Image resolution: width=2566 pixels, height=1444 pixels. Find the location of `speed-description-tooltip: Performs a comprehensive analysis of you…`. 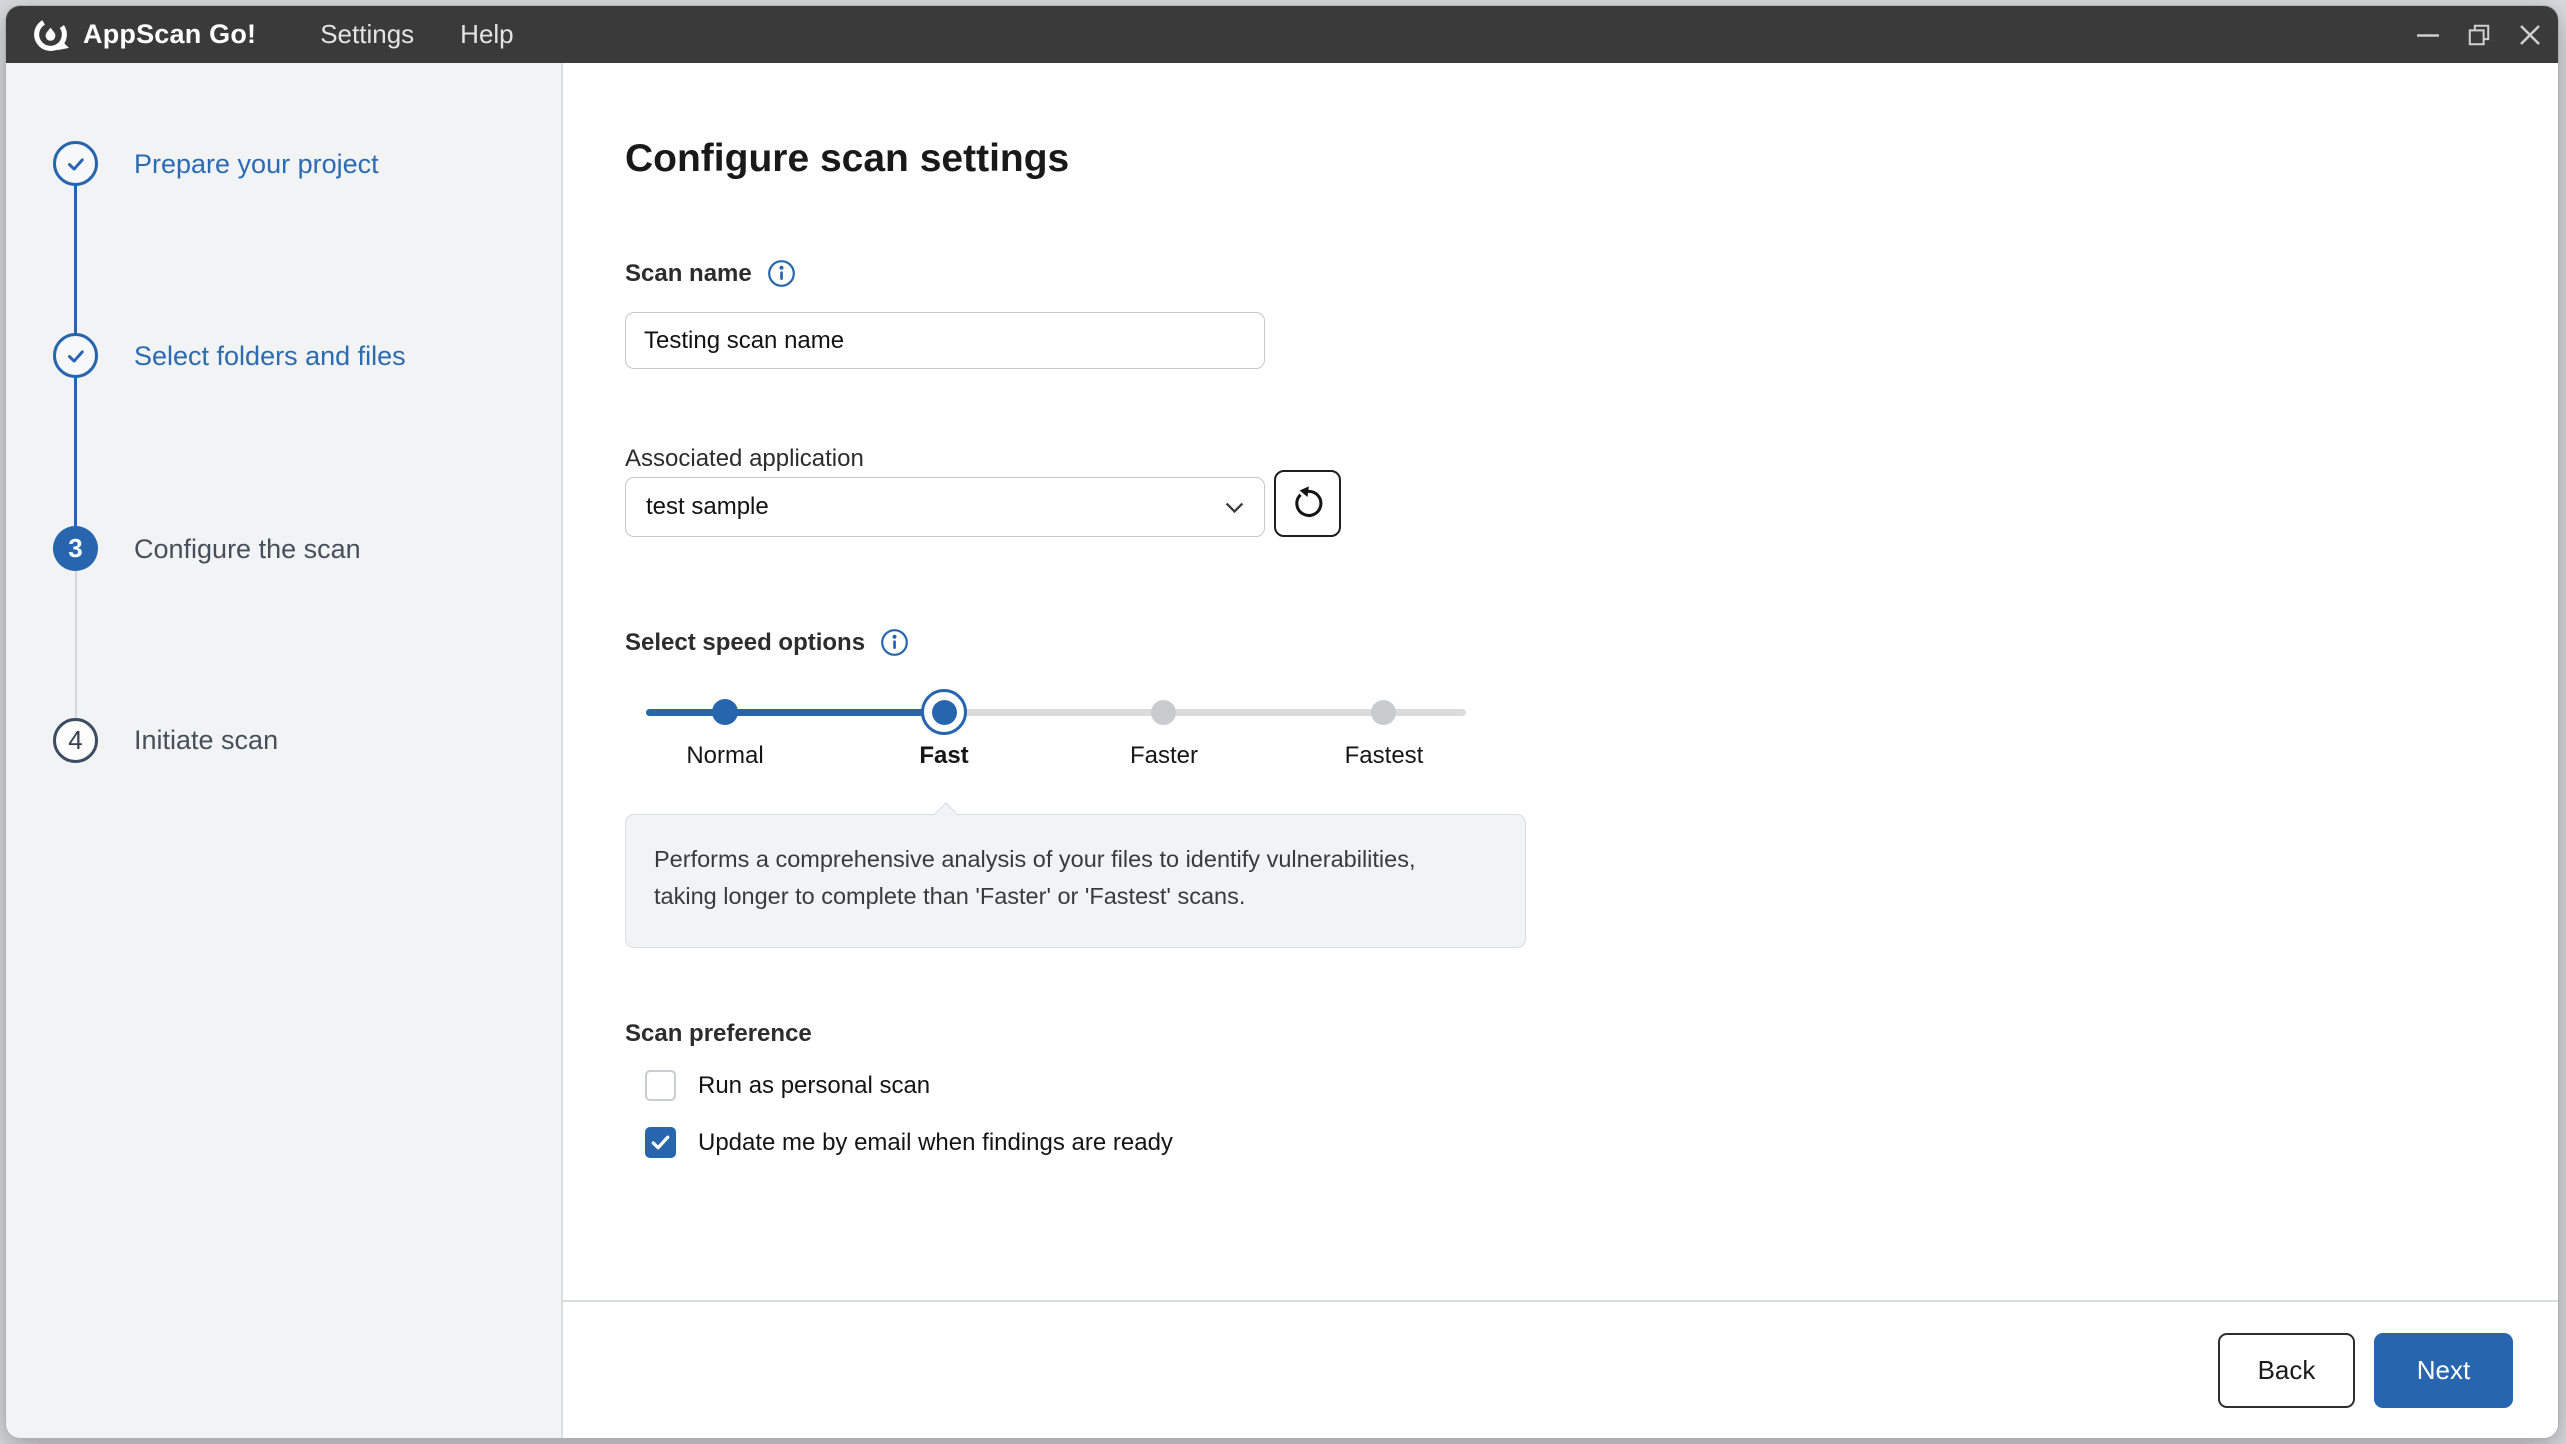

speed-description-tooltip: Performs a comprehensive analysis of you… is located at coordinates (1075, 881).